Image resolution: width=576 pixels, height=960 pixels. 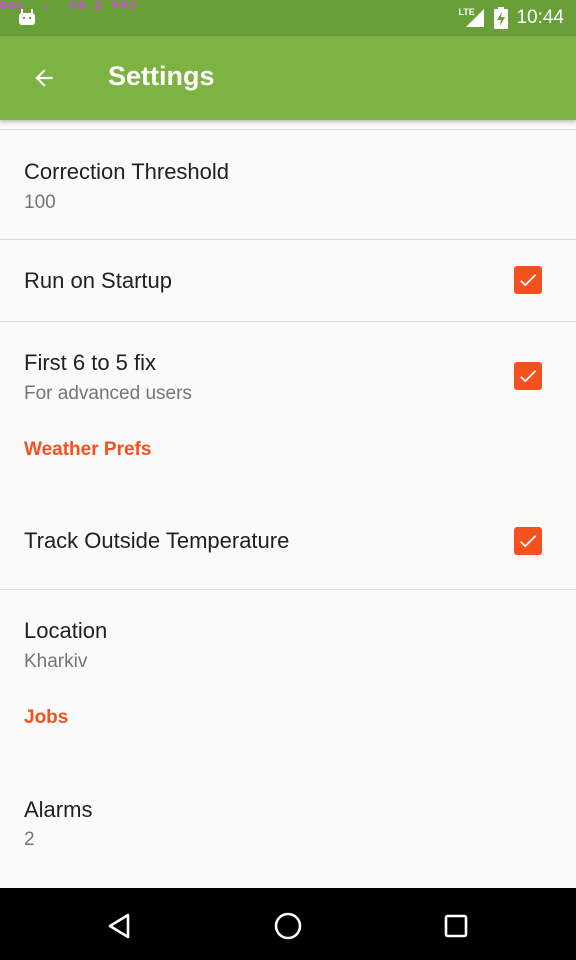 I want to click on triangle-back-icon, so click(x=119, y=926).